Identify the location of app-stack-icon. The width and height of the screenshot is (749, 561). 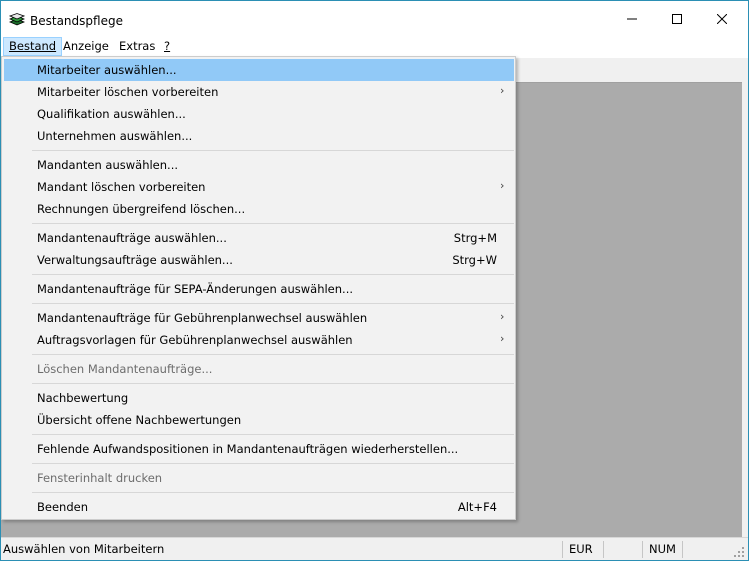
(17, 20).